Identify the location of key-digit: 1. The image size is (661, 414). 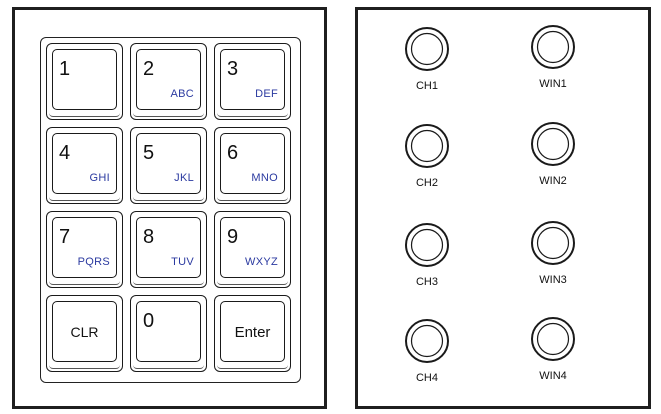
(65, 69).